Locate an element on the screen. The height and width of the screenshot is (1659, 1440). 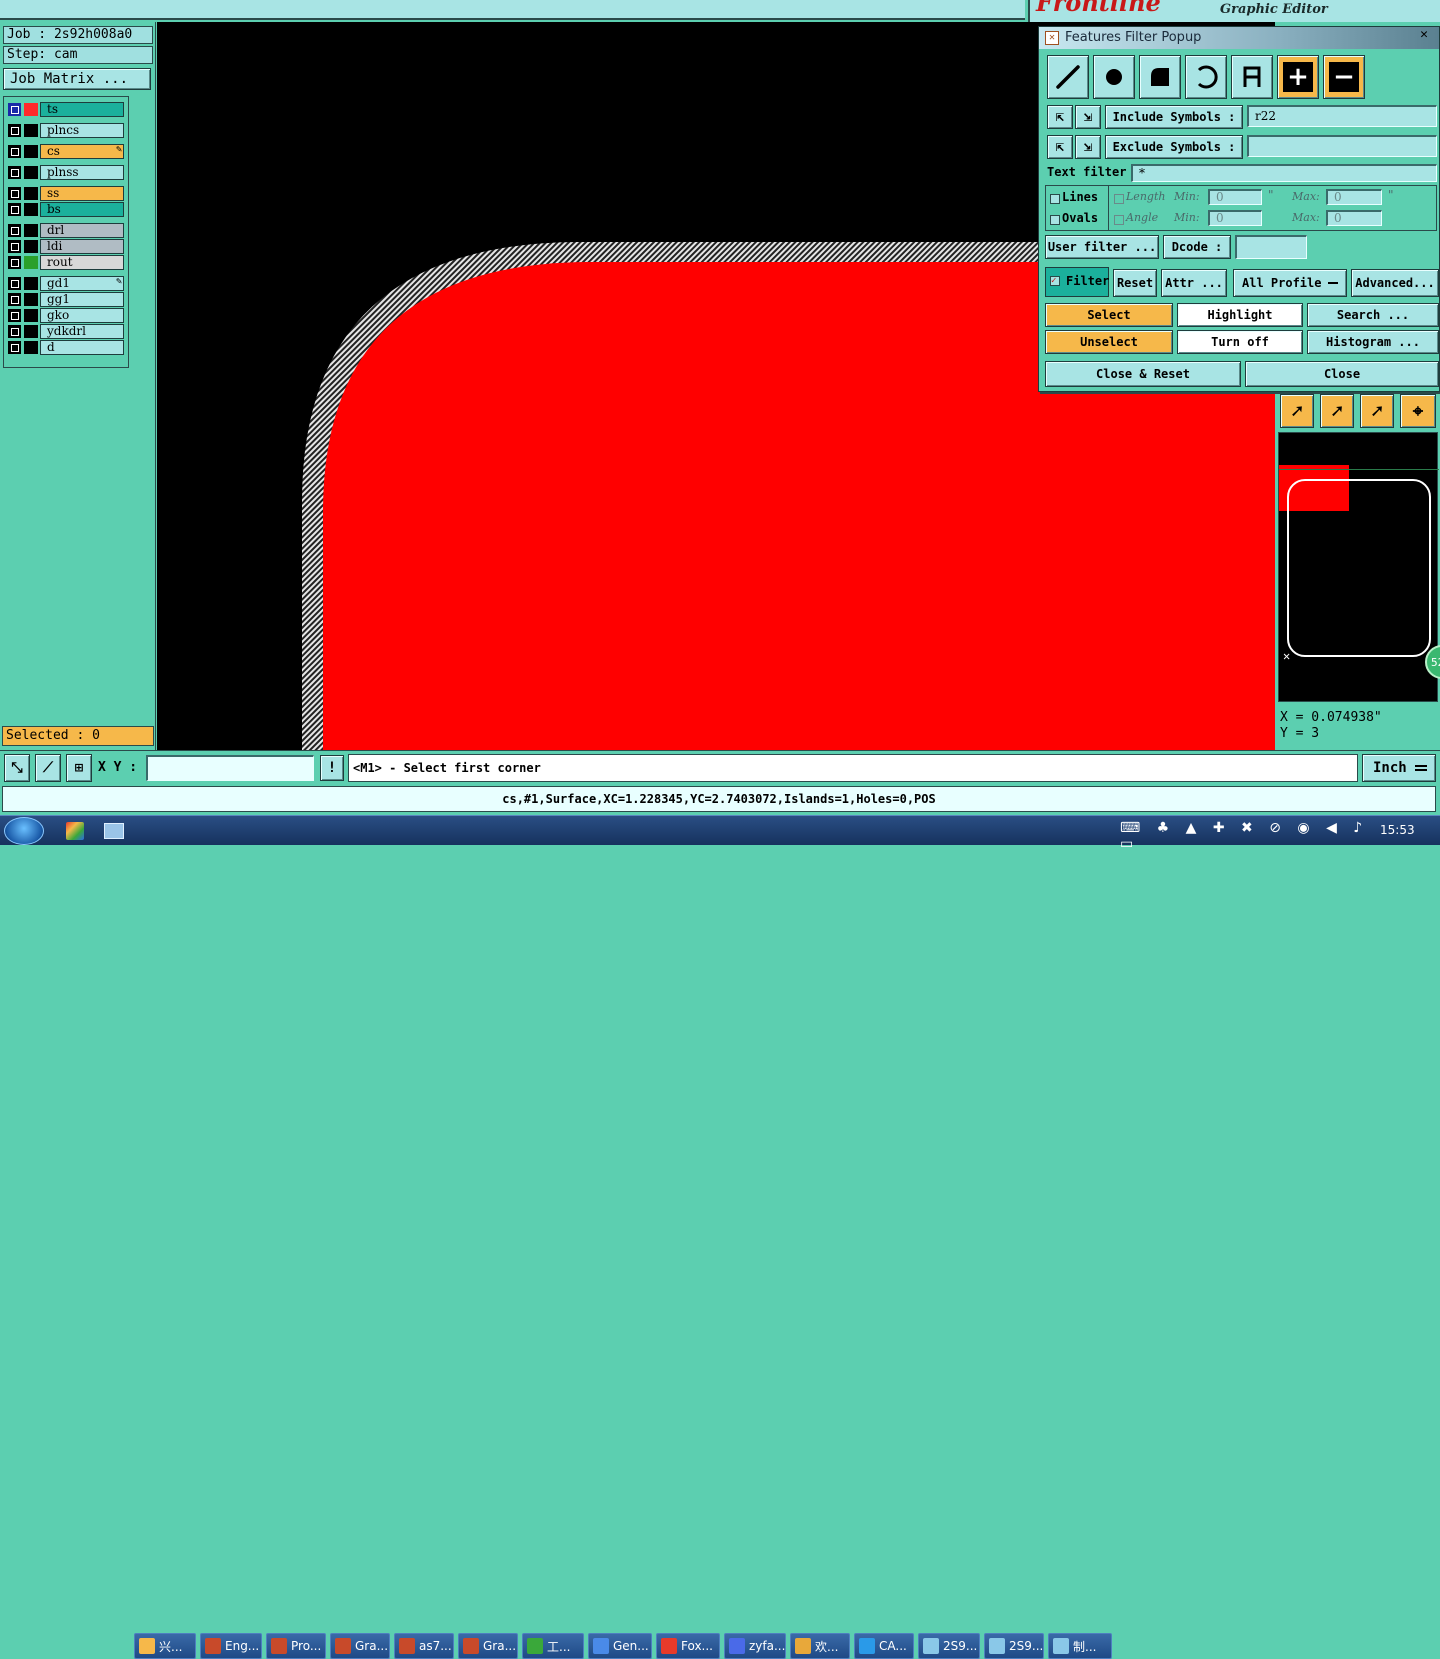
reset-button: Reset is located at coordinates (1135, 283).